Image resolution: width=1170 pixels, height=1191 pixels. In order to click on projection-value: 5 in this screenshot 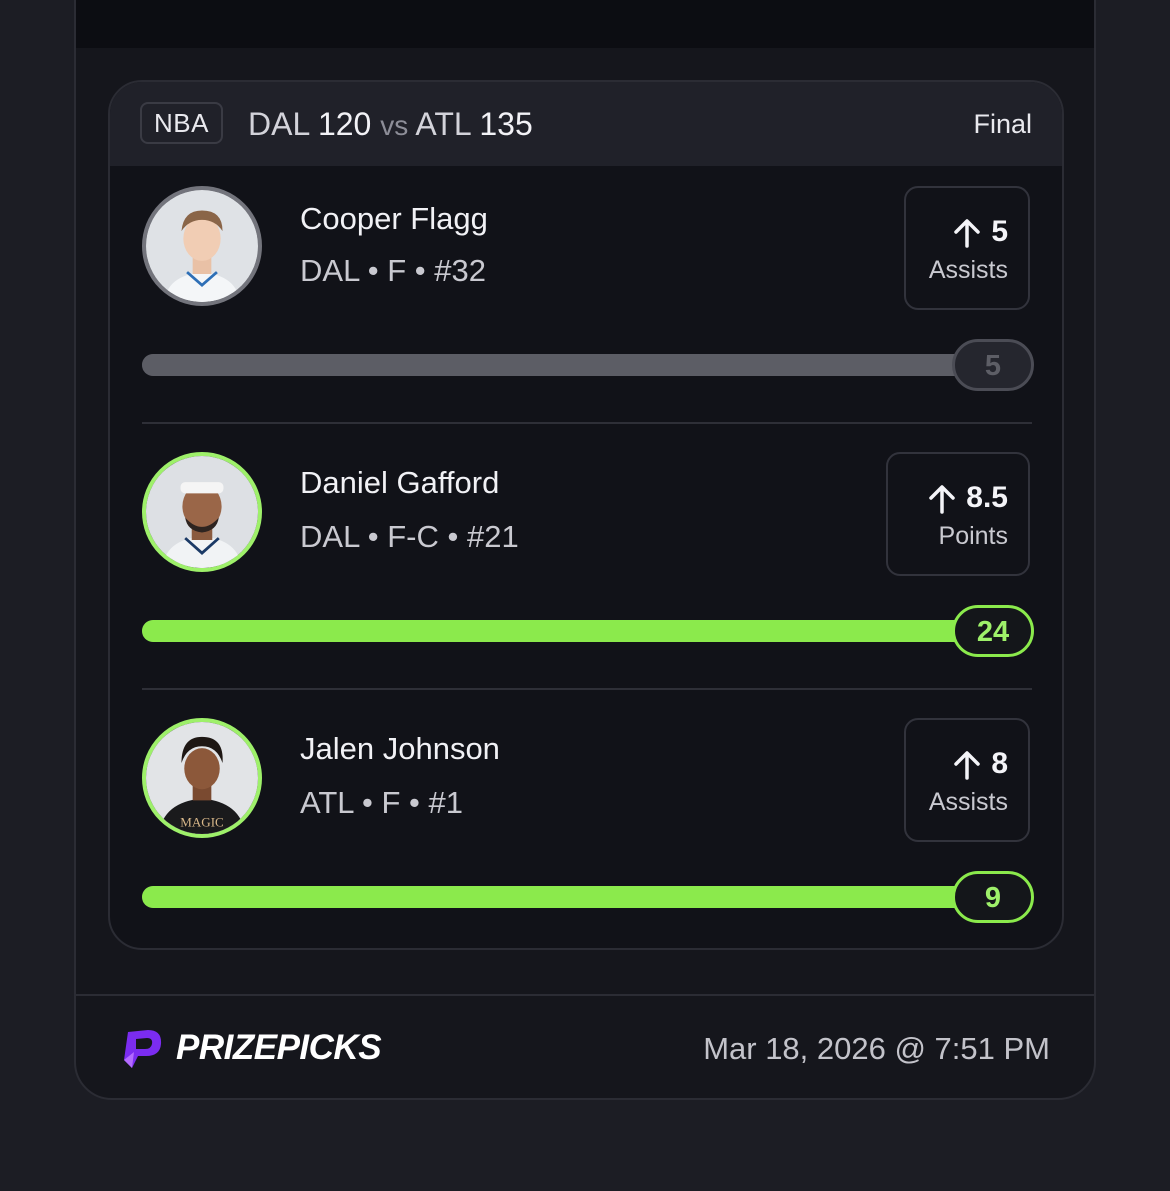, I will do `click(999, 231)`.